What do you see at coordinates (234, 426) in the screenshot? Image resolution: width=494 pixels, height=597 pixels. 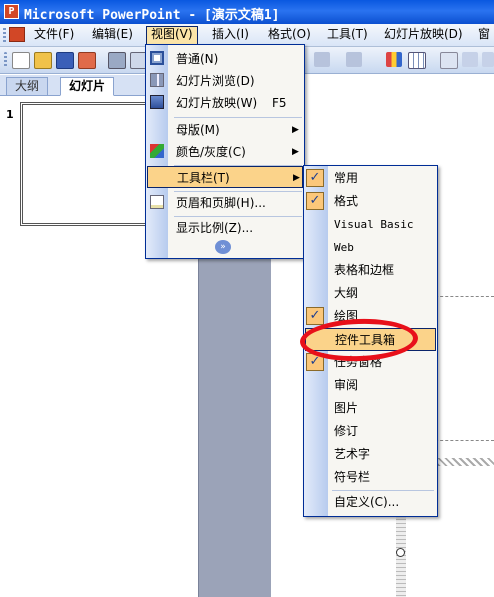 I see `workspace-background` at bounding box center [234, 426].